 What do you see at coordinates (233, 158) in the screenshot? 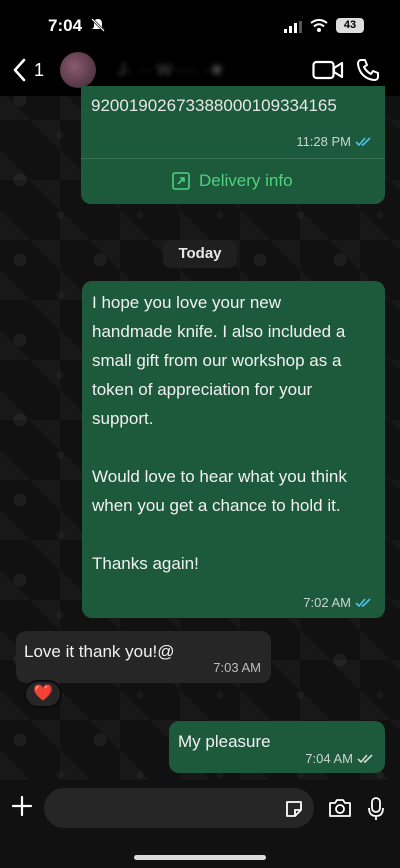
I see `bubble-divider` at bounding box center [233, 158].